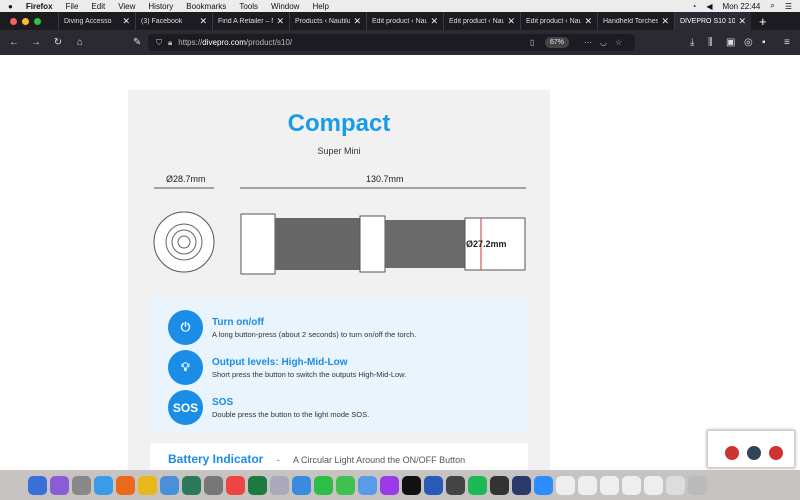 The height and width of the screenshot is (500, 800). What do you see at coordinates (588, 42) in the screenshot?
I see `more-icon: ⋯` at bounding box center [588, 42].